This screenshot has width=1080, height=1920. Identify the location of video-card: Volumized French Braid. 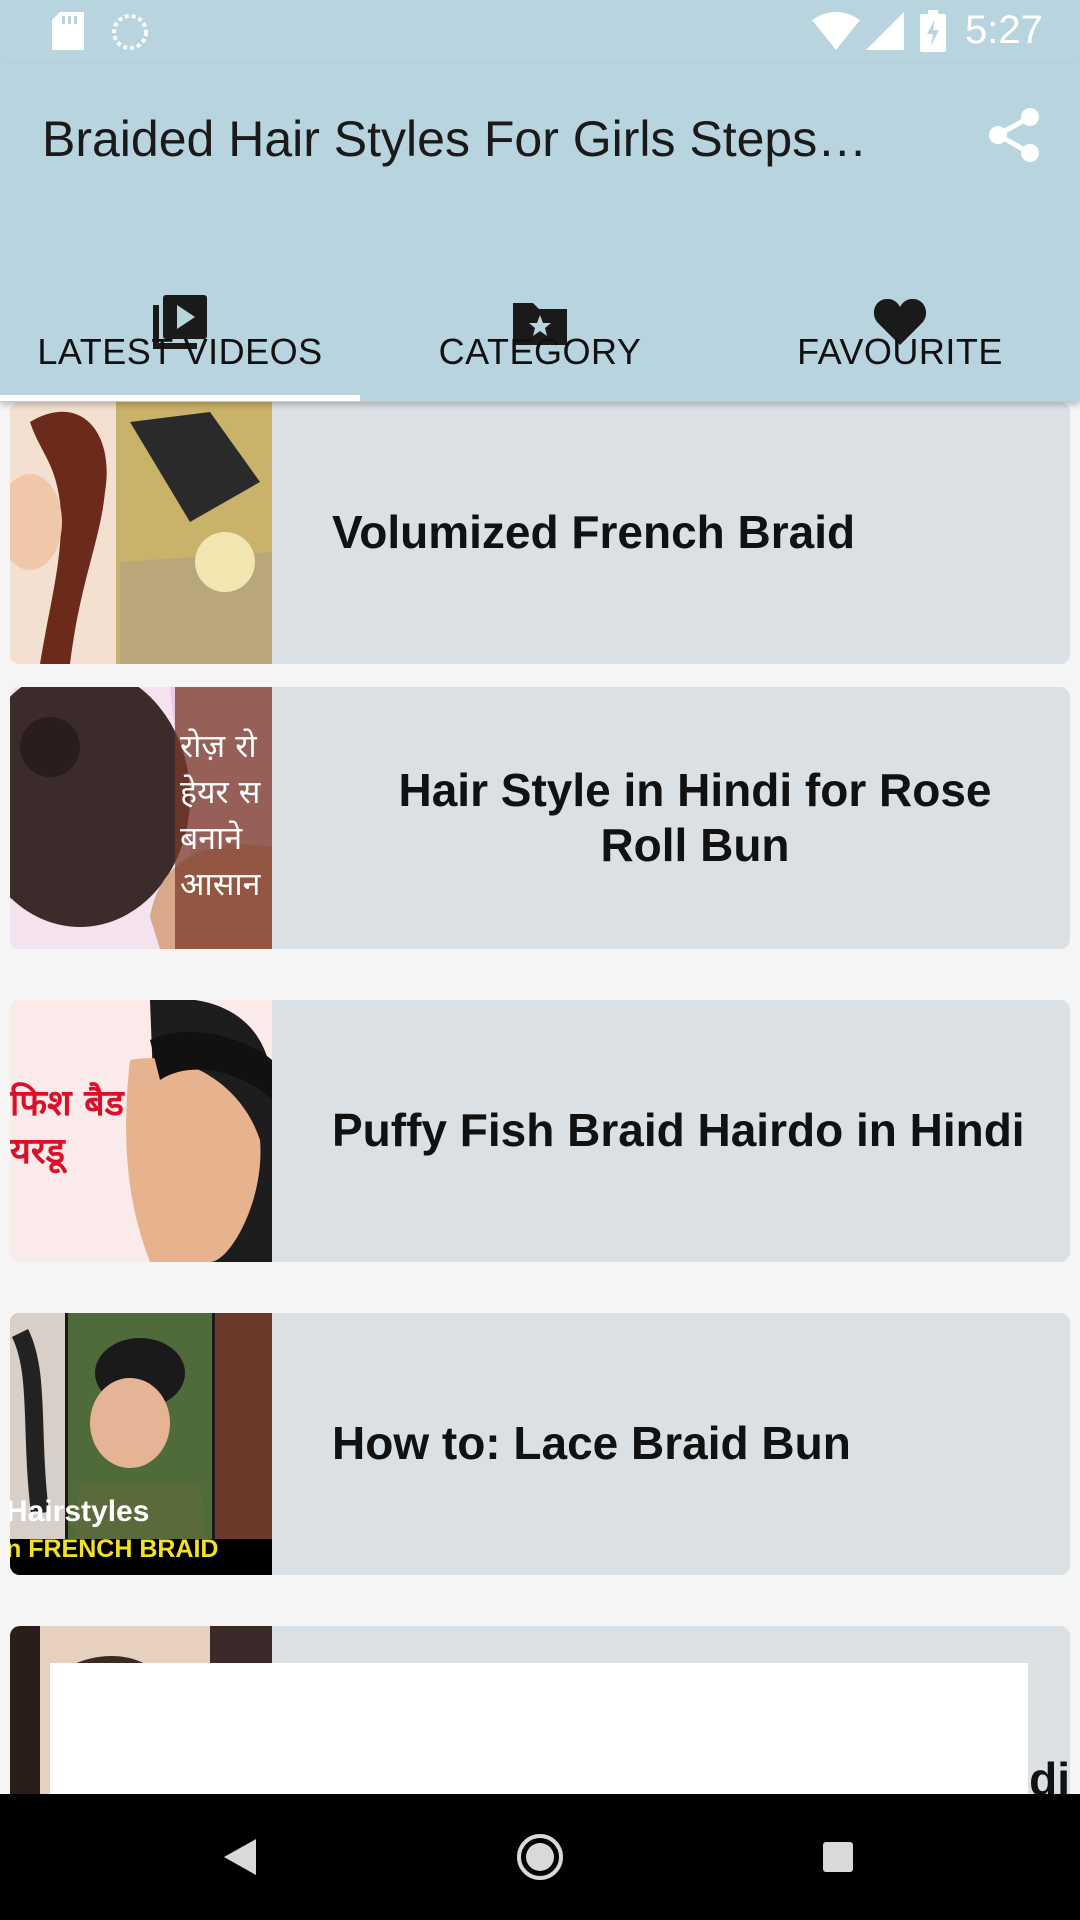
(540, 533).